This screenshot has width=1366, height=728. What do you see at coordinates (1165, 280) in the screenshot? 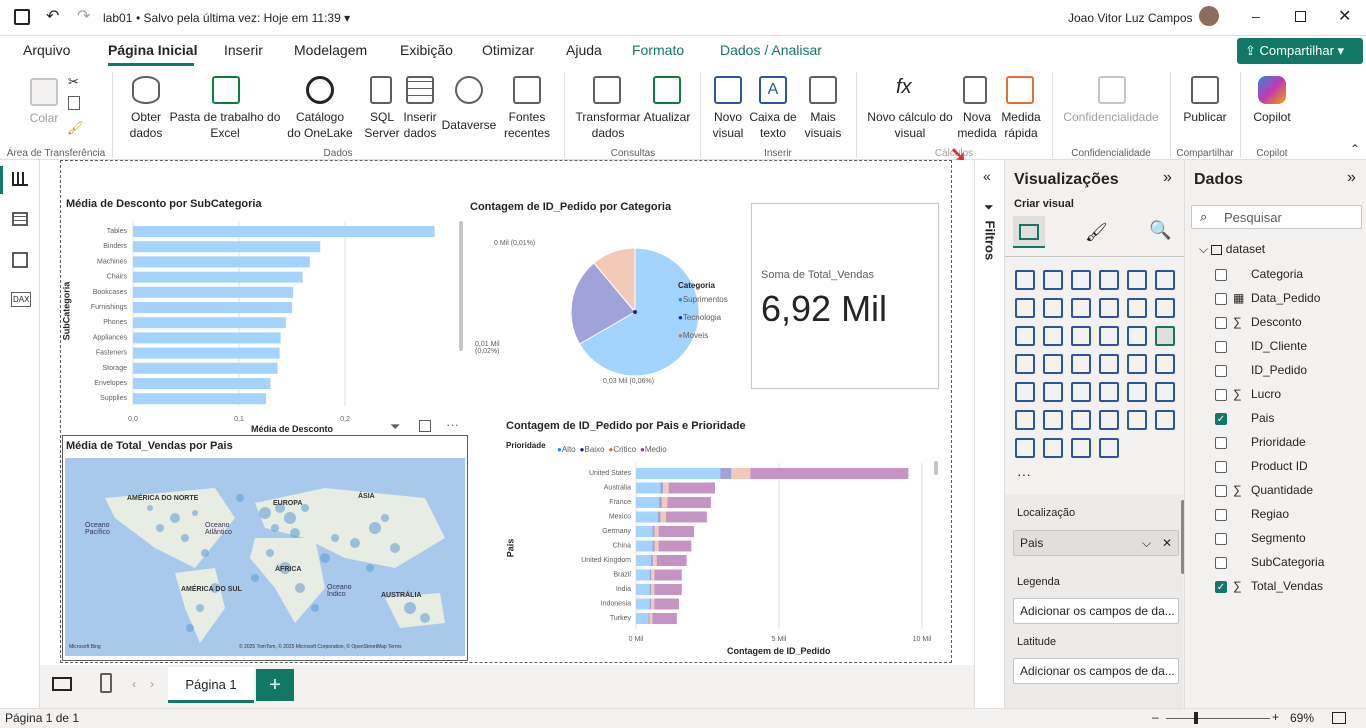
I see `100-column-icon` at bounding box center [1165, 280].